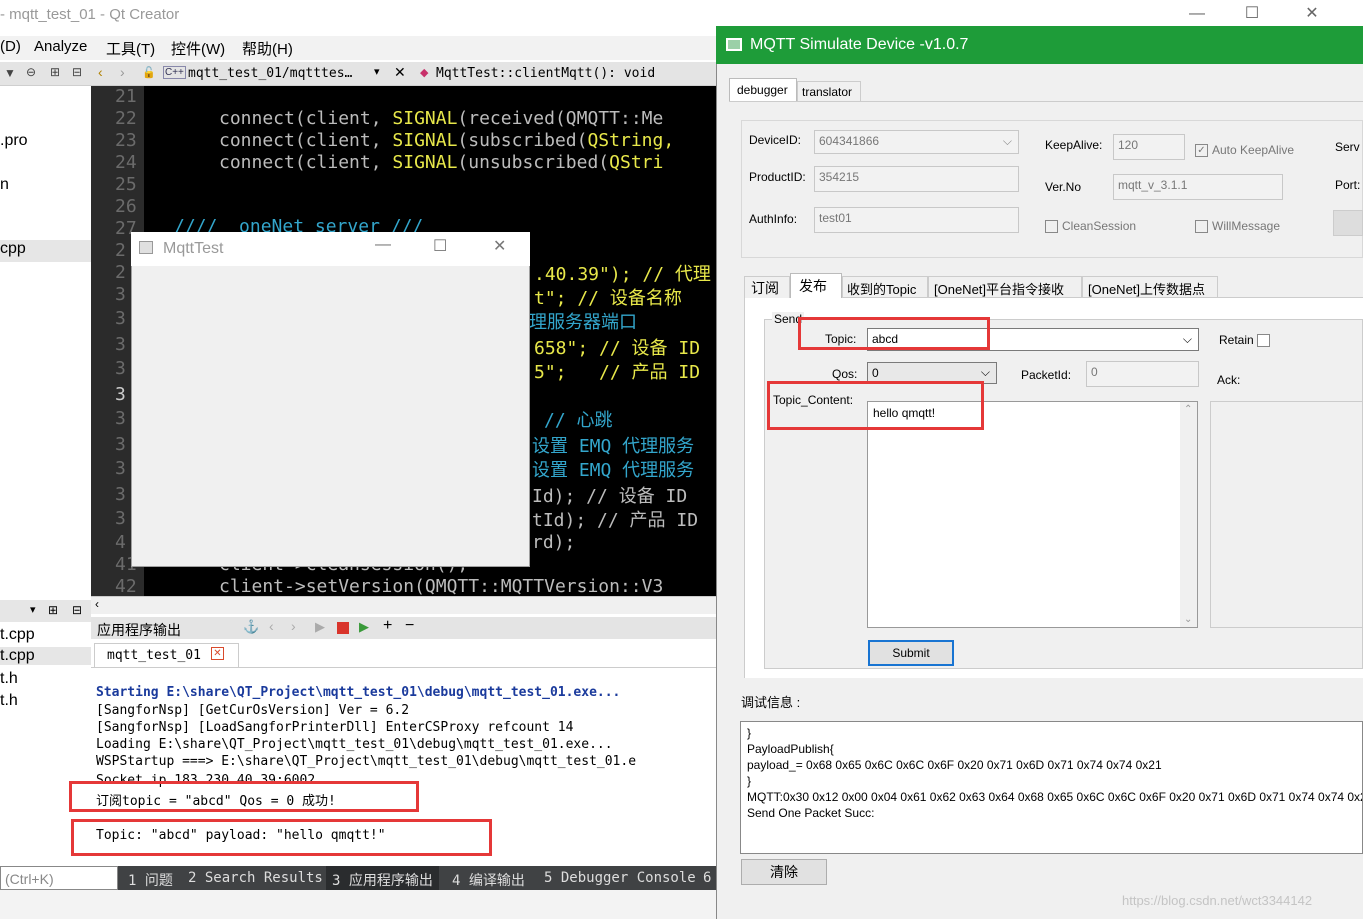 This screenshot has width=1363, height=919. What do you see at coordinates (383, 245) in the screenshot?
I see `minimize-icon: —` at bounding box center [383, 245].